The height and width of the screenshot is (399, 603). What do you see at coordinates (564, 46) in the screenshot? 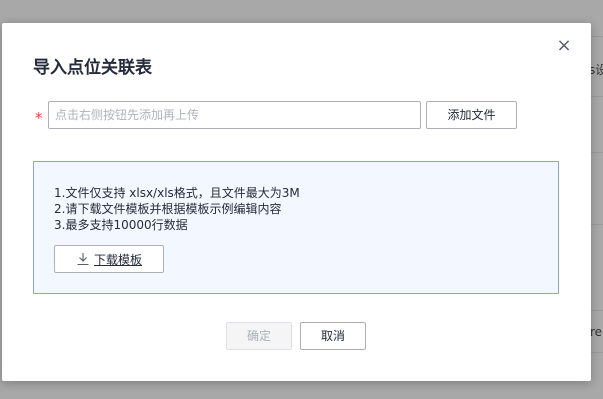
I see `close-icon: ×` at bounding box center [564, 46].